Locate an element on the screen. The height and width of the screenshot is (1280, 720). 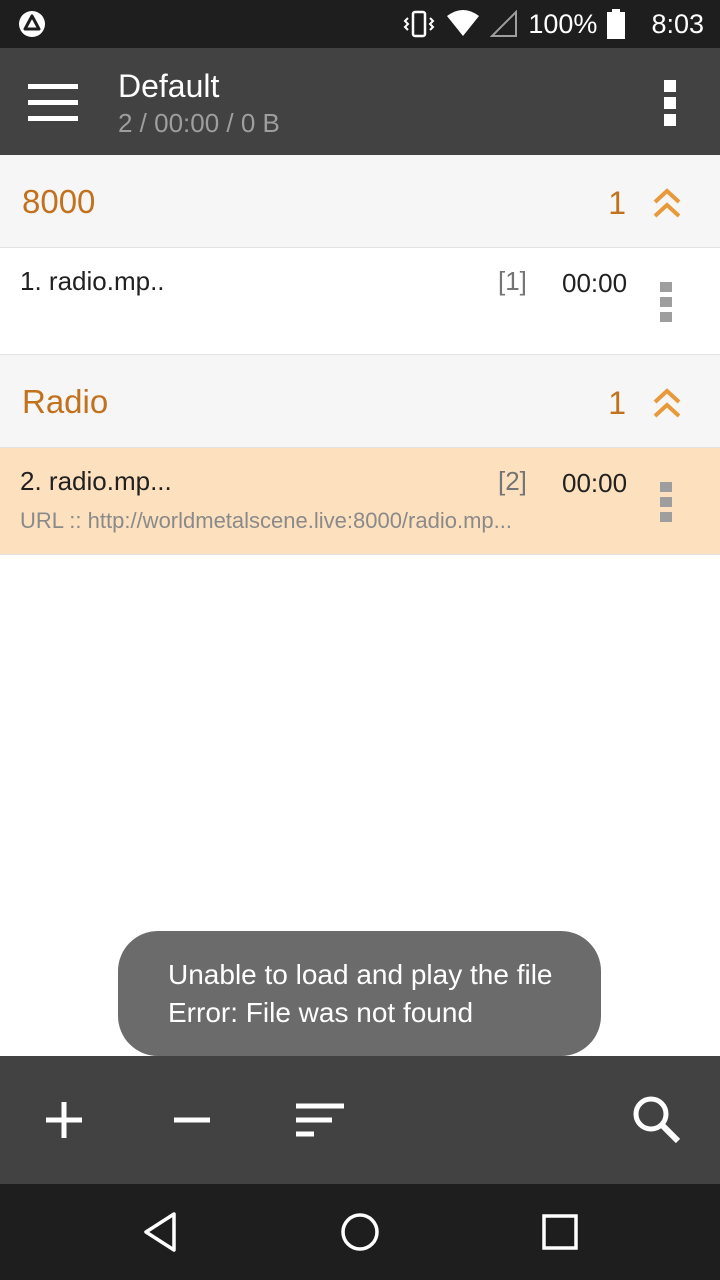
plus-icon is located at coordinates (64, 1120).